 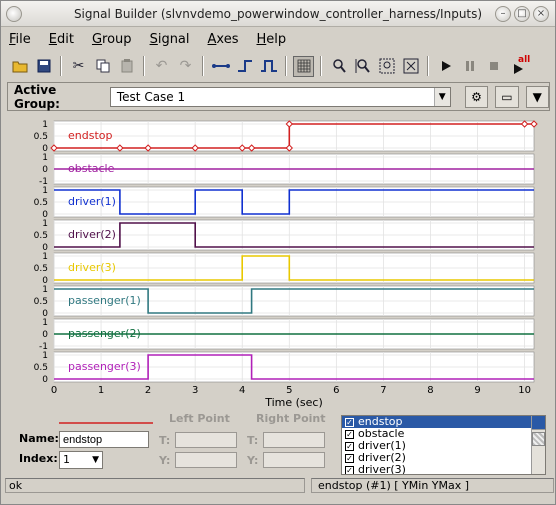 I want to click on index-label: Index:, so click(x=38, y=458).